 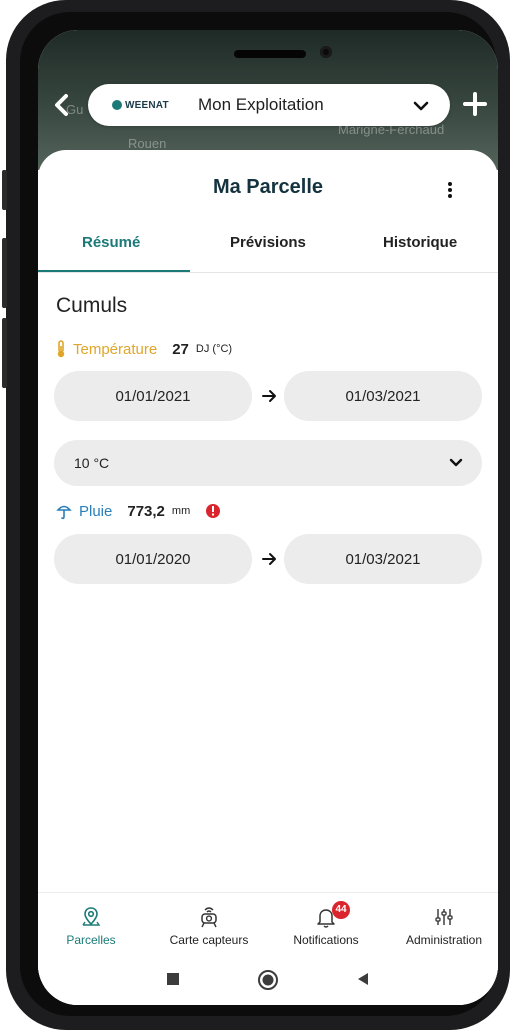 I want to click on rain-end-date: 01/03/2021, so click(x=383, y=559).